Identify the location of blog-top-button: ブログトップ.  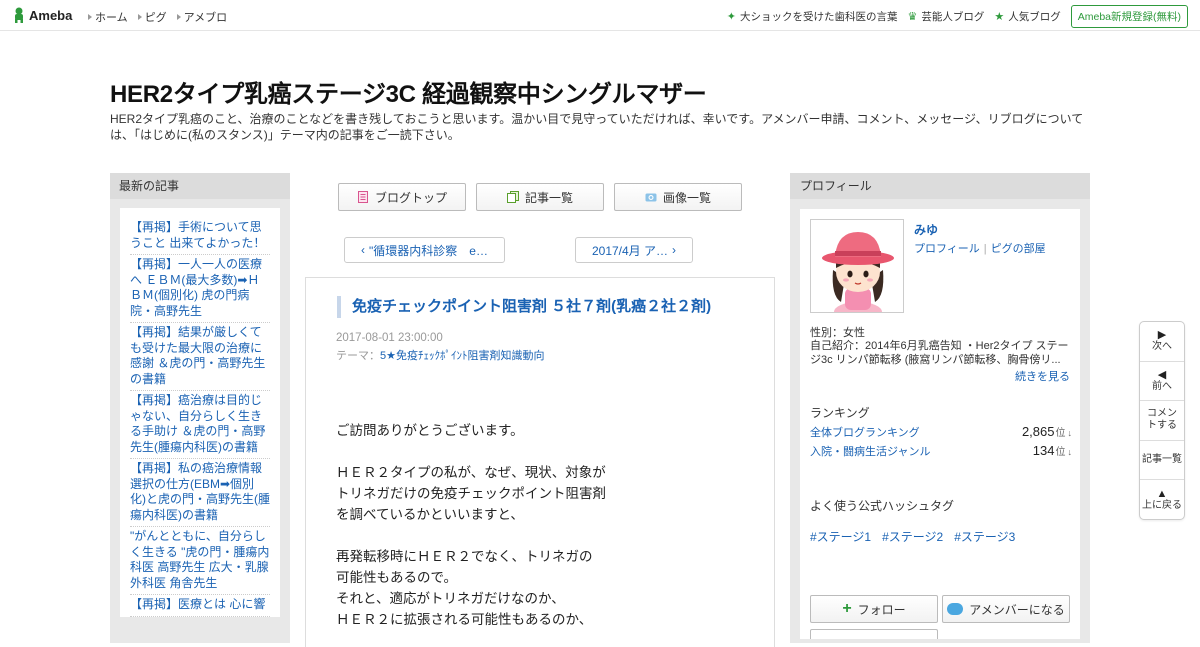
(402, 197).